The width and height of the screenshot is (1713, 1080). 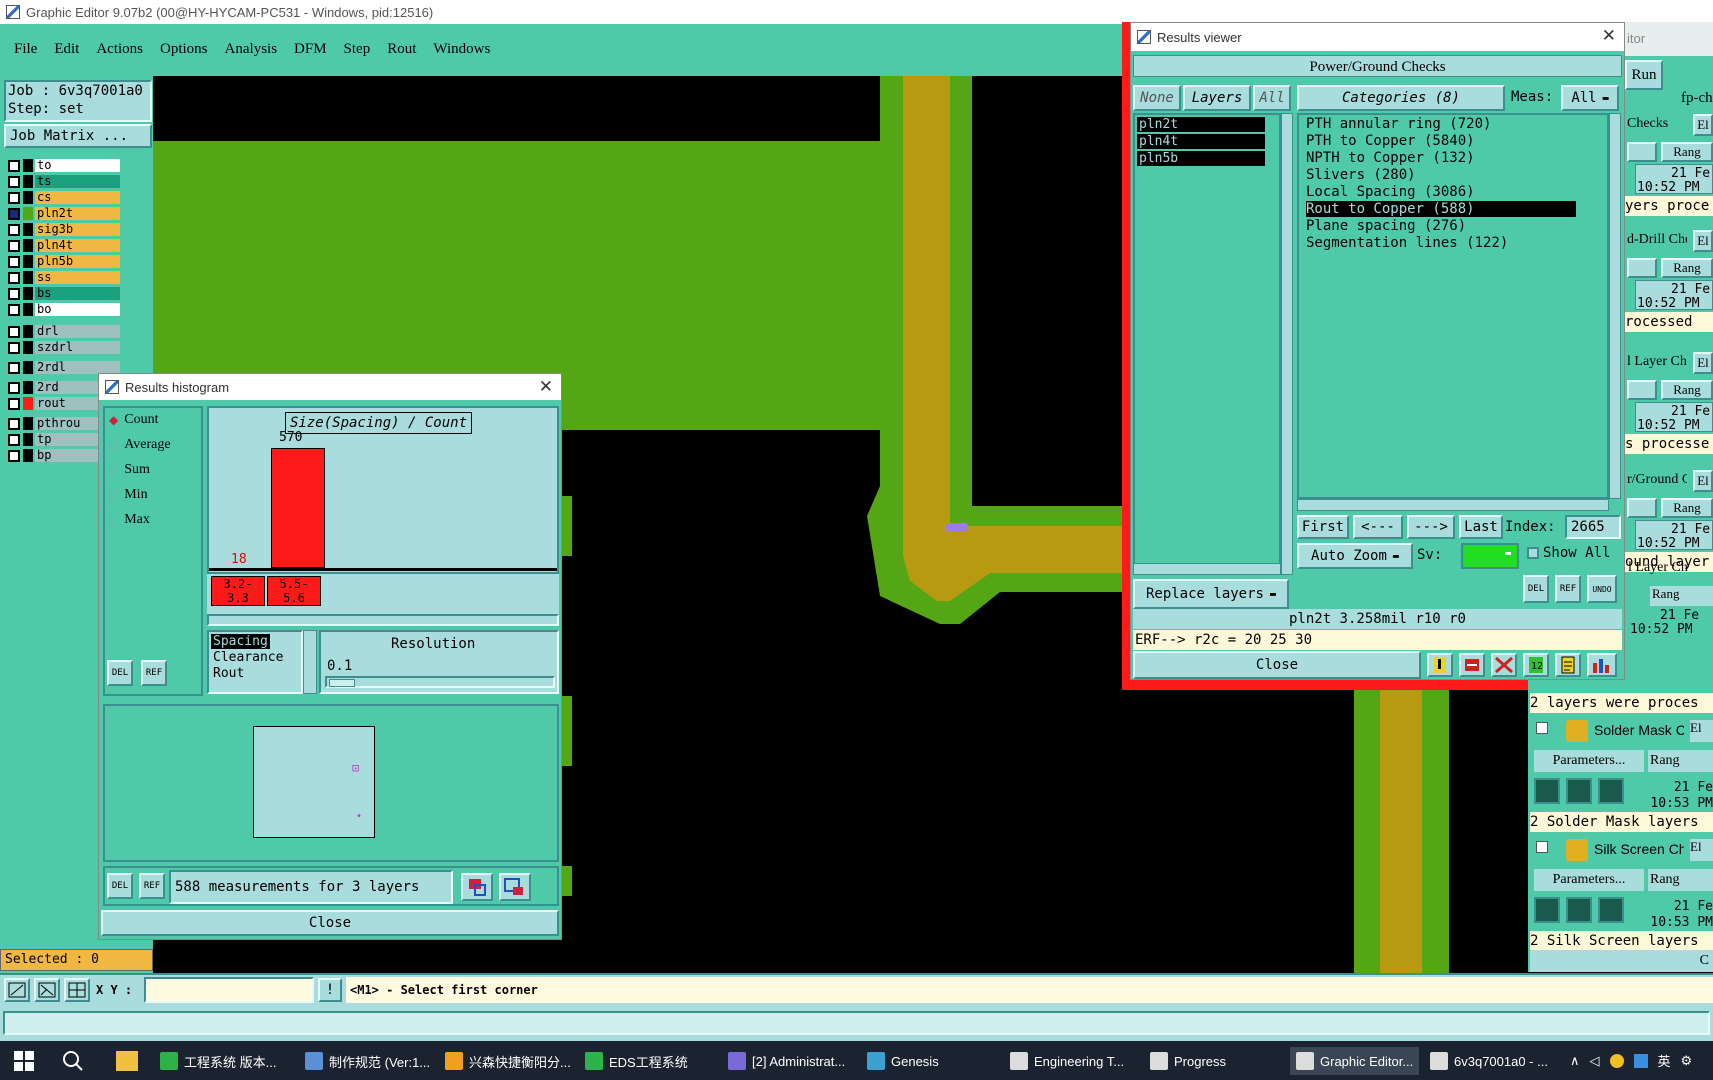 What do you see at coordinates (25, 49) in the screenshot?
I see `menu-file: File` at bounding box center [25, 49].